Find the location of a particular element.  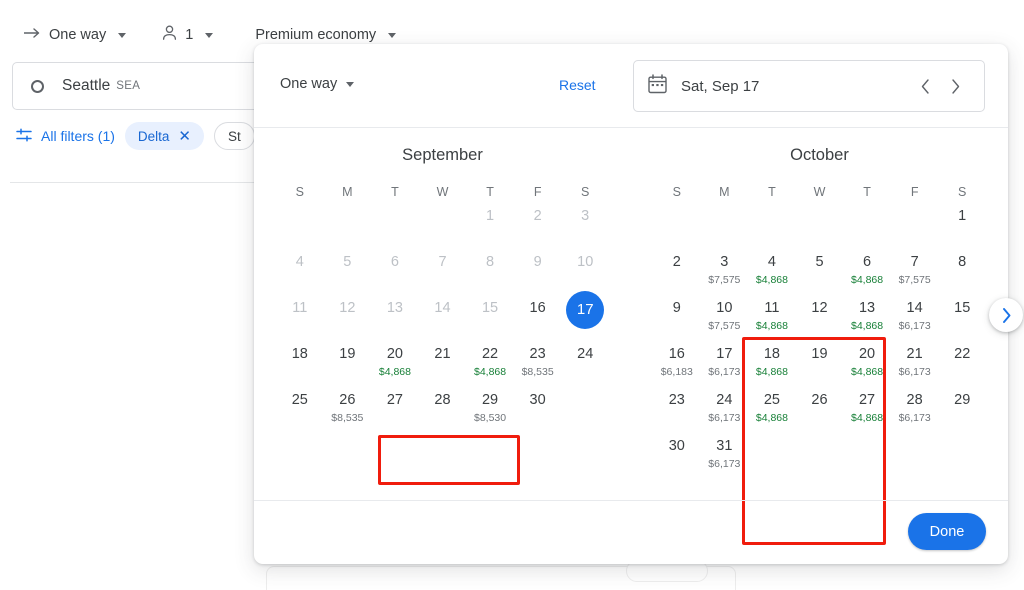

day-number: 14 is located at coordinates (914, 308).